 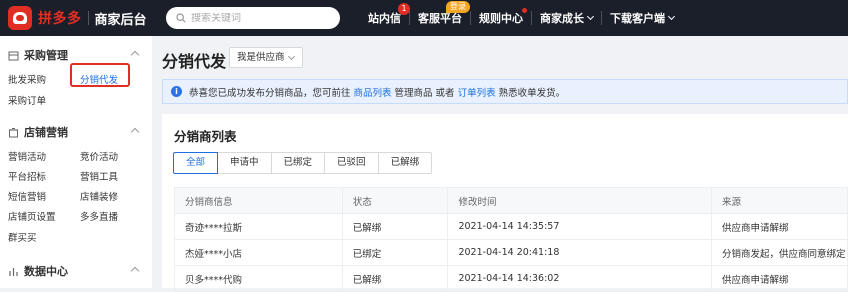 I want to click on sidebar-section-purchase: 采购管理, so click(x=74, y=55).